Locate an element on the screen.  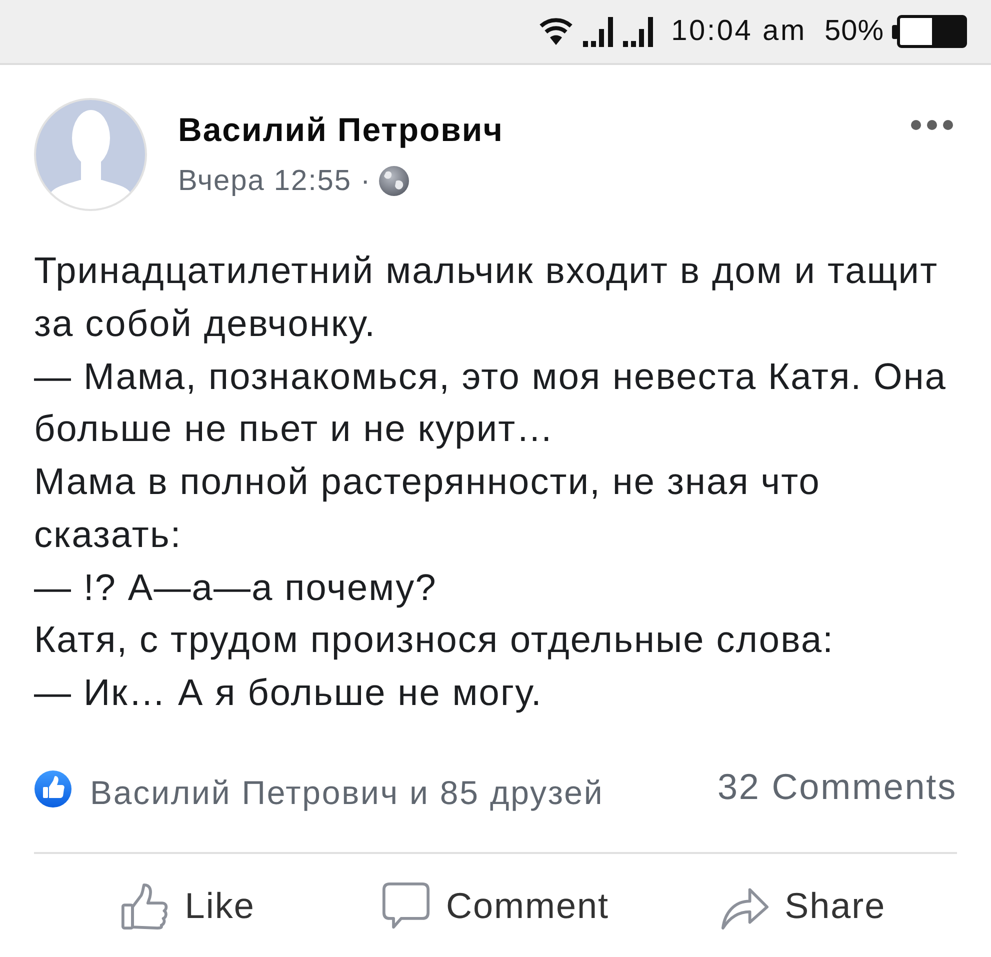
author-name: Василий Петрович is located at coordinates (341, 130).